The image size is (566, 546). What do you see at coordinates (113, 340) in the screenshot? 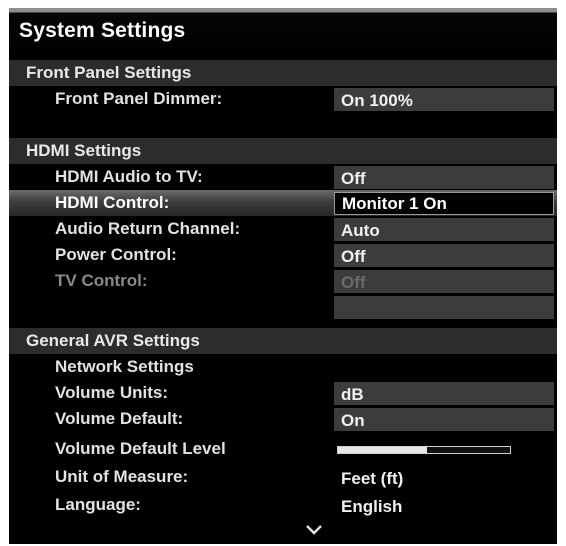
I see `group-label: General AVR Settings` at bounding box center [113, 340].